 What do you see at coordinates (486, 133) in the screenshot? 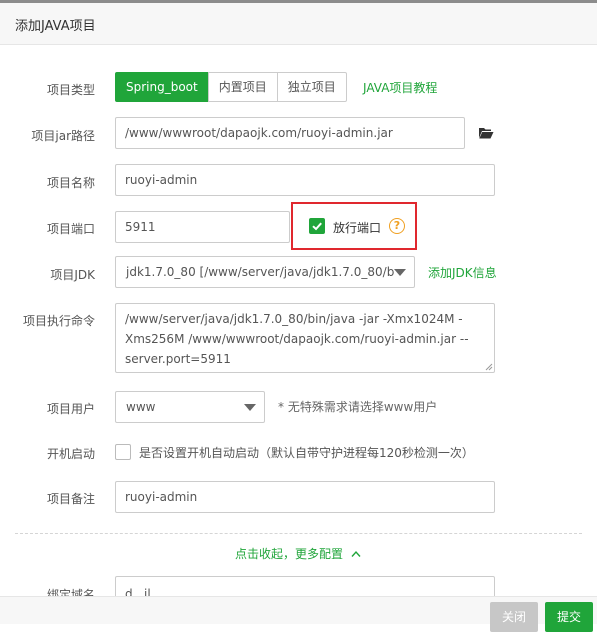
I see `folder-open-icon` at bounding box center [486, 133].